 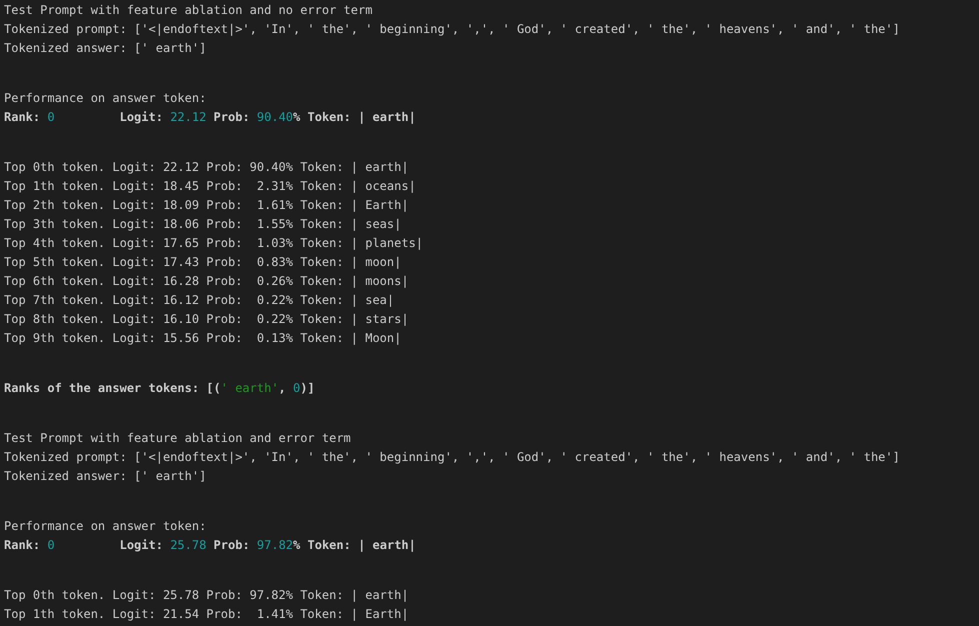 What do you see at coordinates (203, 338) in the screenshot?
I see `output-line: Top 9th token. Logit: 15.56 Prob: 0.13% Token: | Moon|` at bounding box center [203, 338].